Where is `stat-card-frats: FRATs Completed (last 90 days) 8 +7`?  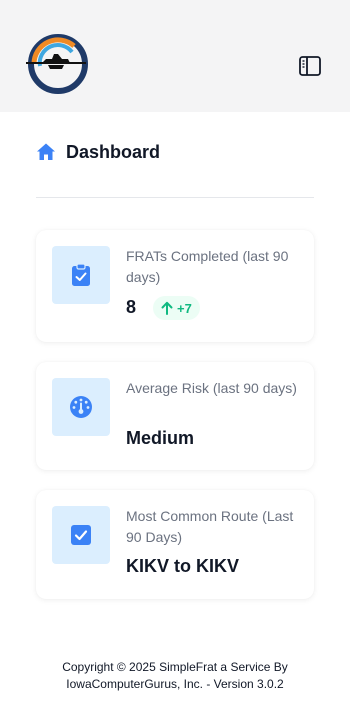 stat-card-frats: FRATs Completed (last 90 days) 8 +7 is located at coordinates (175, 286).